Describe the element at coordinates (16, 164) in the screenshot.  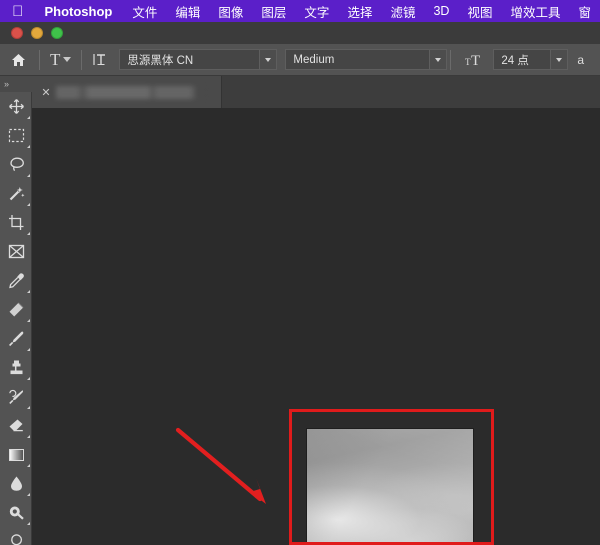
I see `lasso-tool` at that location.